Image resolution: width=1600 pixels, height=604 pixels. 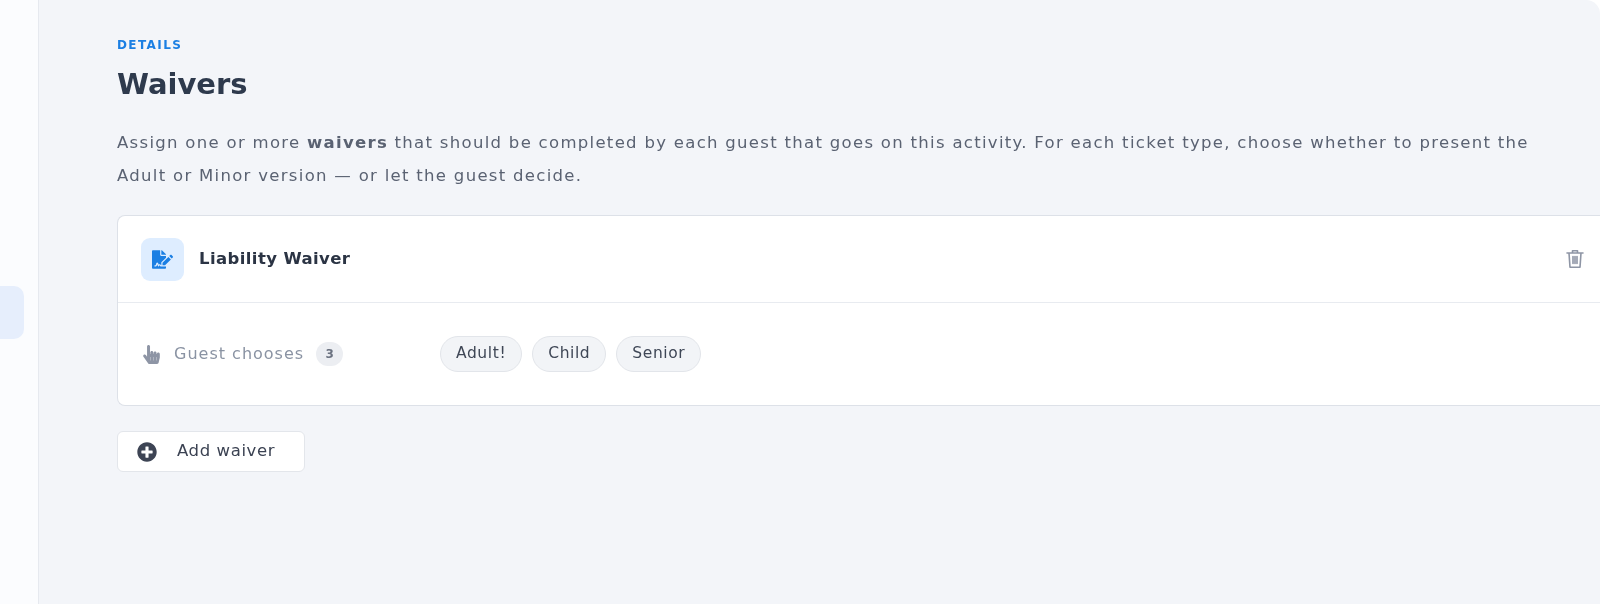 What do you see at coordinates (211, 451) in the screenshot?
I see `add-waiver-button: Add waiver` at bounding box center [211, 451].